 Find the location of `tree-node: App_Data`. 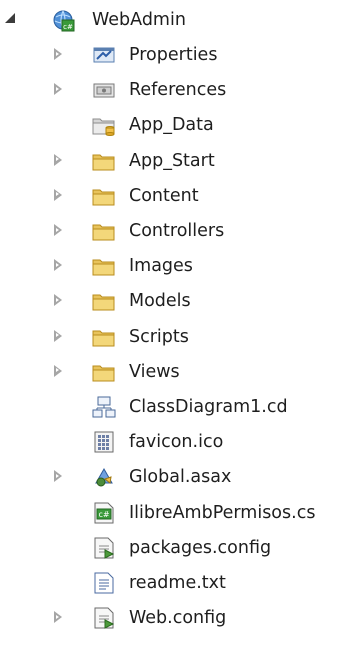

tree-node: App_Data is located at coordinates (181, 124).